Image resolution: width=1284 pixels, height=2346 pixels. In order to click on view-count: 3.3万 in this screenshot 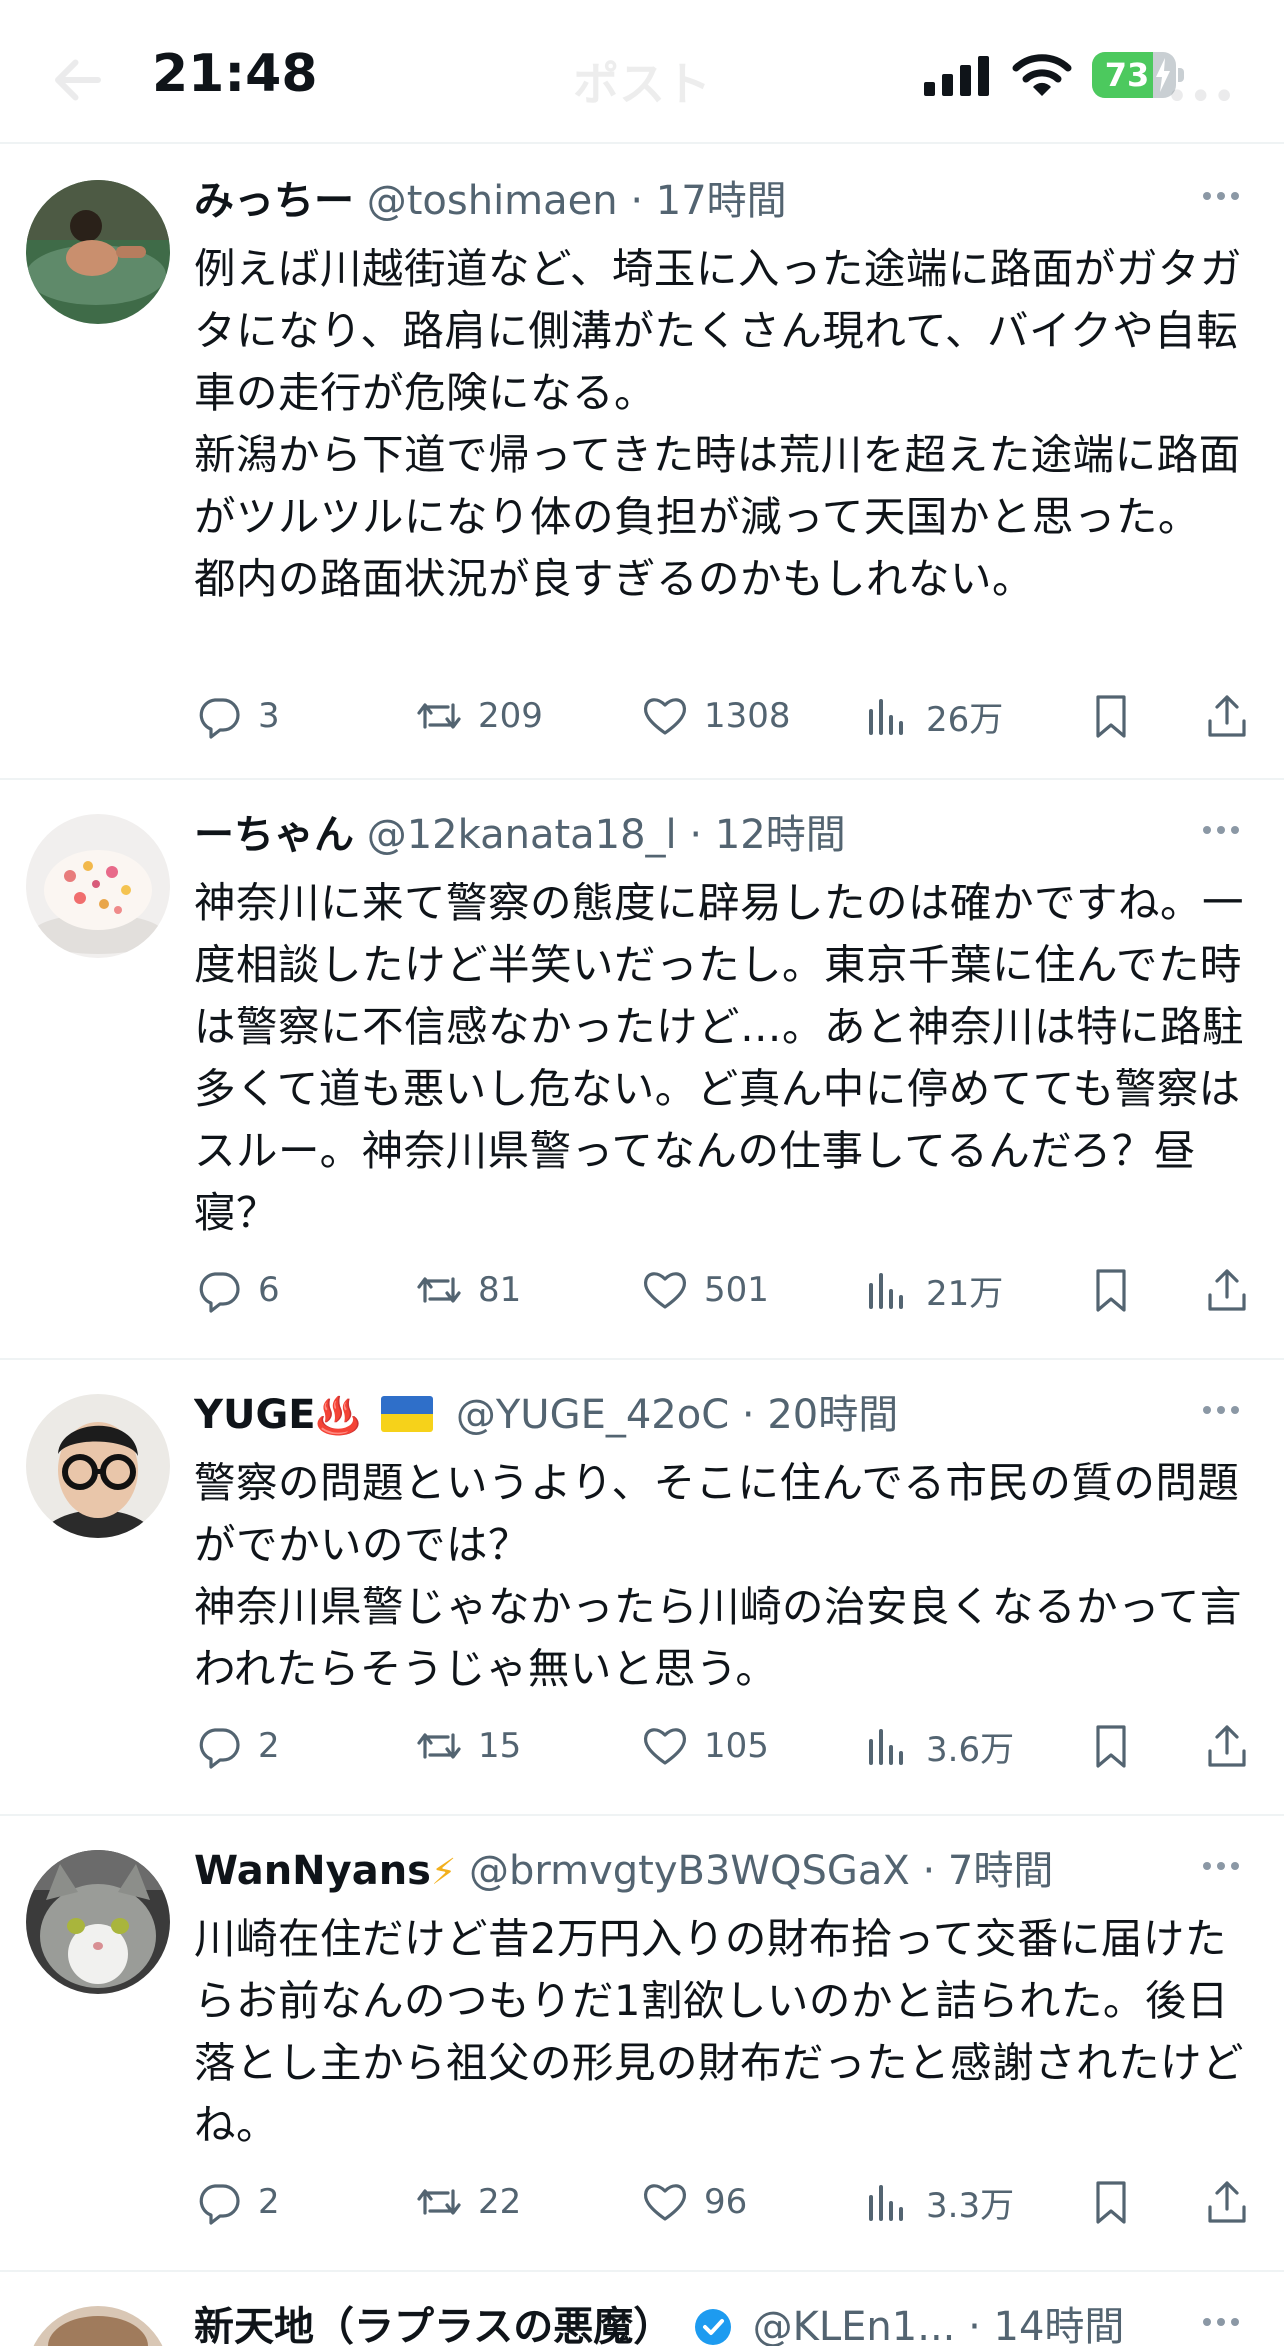, I will do `click(970, 2205)`.